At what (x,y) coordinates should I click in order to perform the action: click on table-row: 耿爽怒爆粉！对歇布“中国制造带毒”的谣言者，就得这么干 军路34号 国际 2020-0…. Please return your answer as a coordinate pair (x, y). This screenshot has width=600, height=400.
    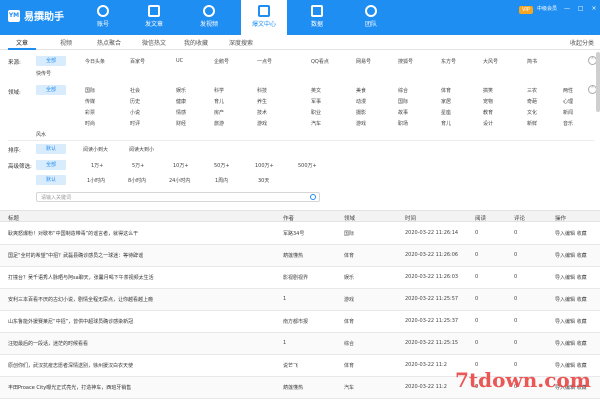
    Looking at the image, I should click on (300, 234).